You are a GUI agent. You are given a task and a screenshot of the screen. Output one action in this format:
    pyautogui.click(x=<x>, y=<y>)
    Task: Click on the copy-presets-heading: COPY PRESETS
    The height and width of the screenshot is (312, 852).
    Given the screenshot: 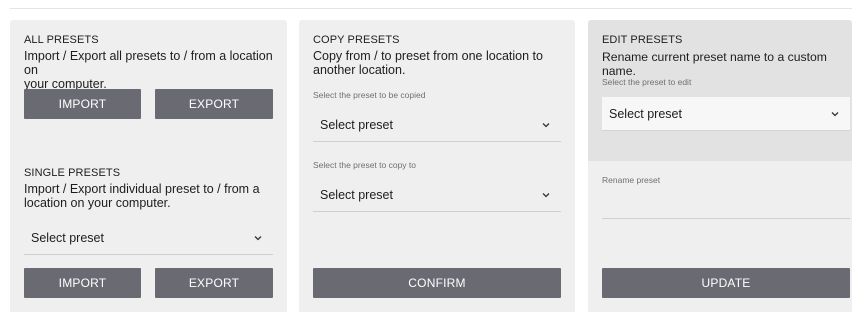 What is the action you would take?
    pyautogui.click(x=356, y=40)
    